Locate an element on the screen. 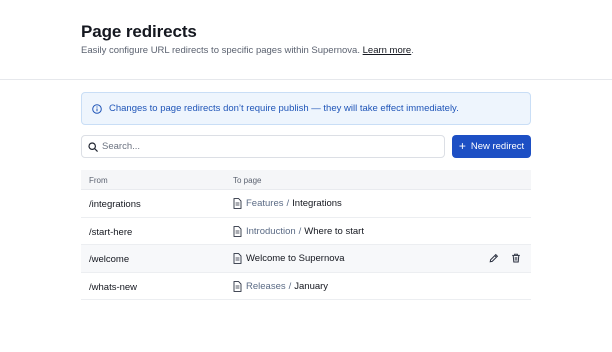 The image size is (612, 352). redirect-to: Introduction / Where to start is located at coordinates (298, 231).